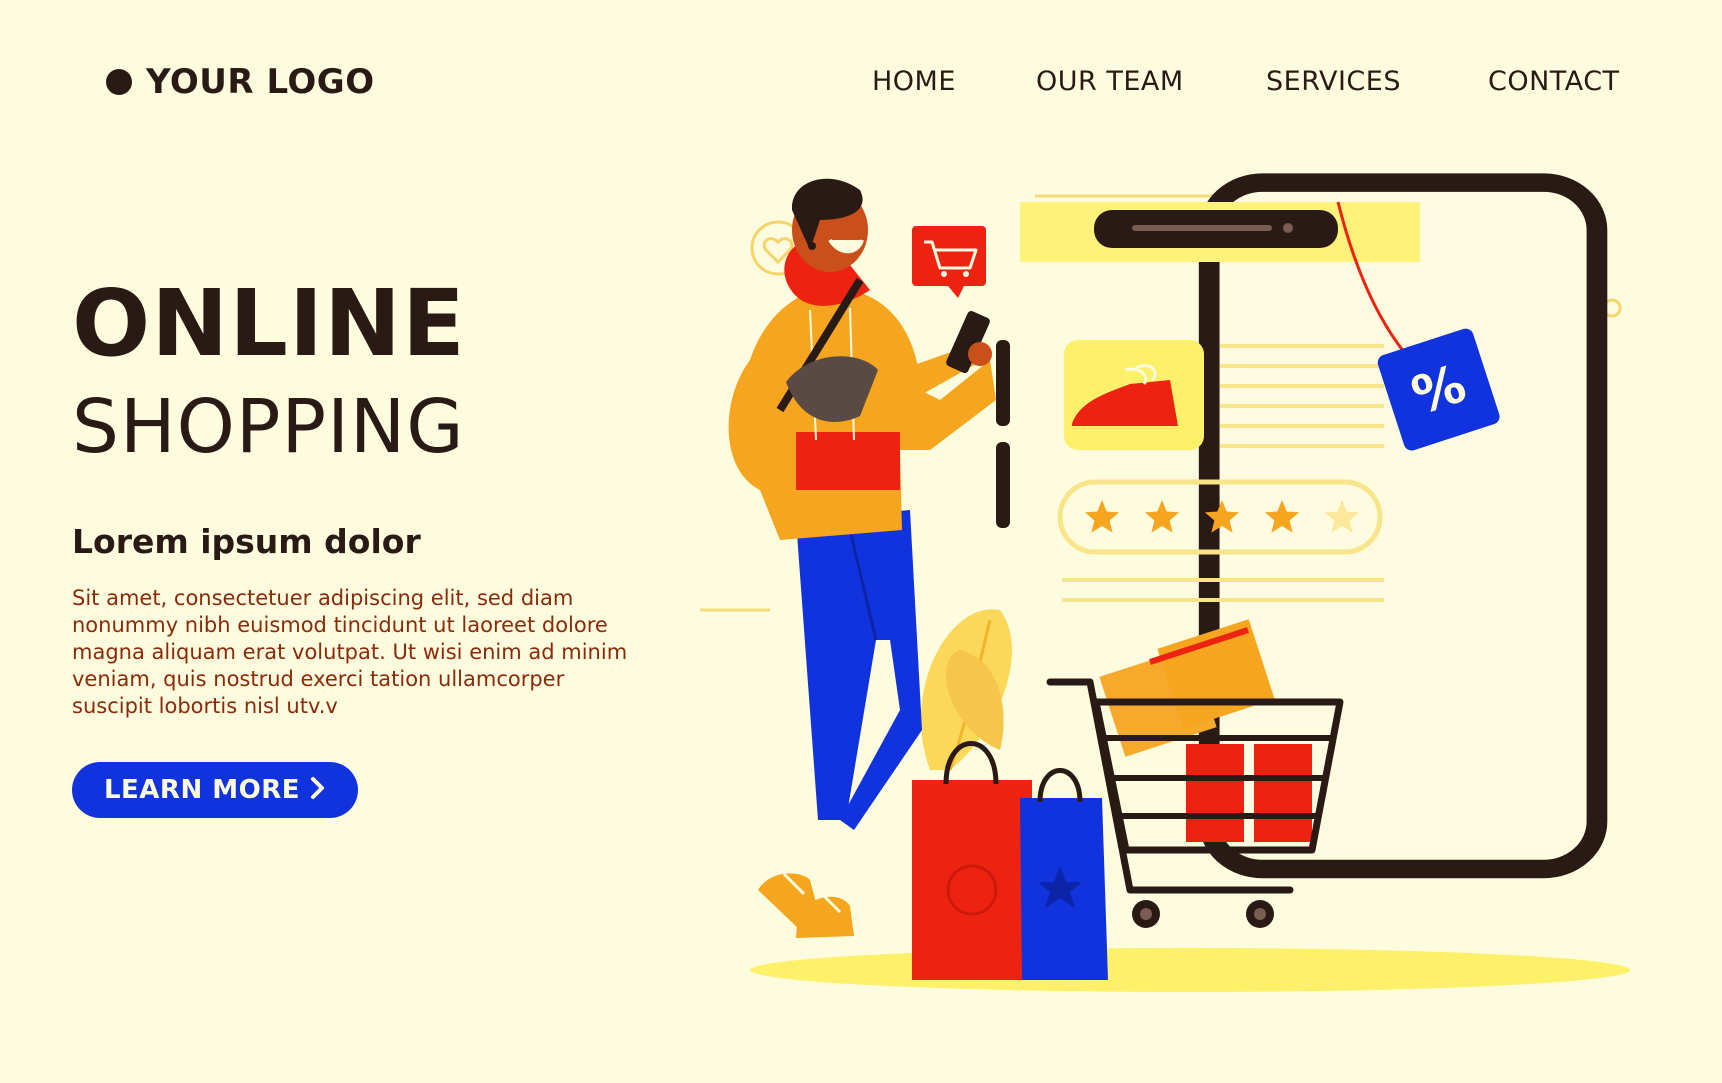 This screenshot has height=1083, width=1722. Describe the element at coordinates (1202, 228) in the screenshot. I see `phone-speaker` at that location.